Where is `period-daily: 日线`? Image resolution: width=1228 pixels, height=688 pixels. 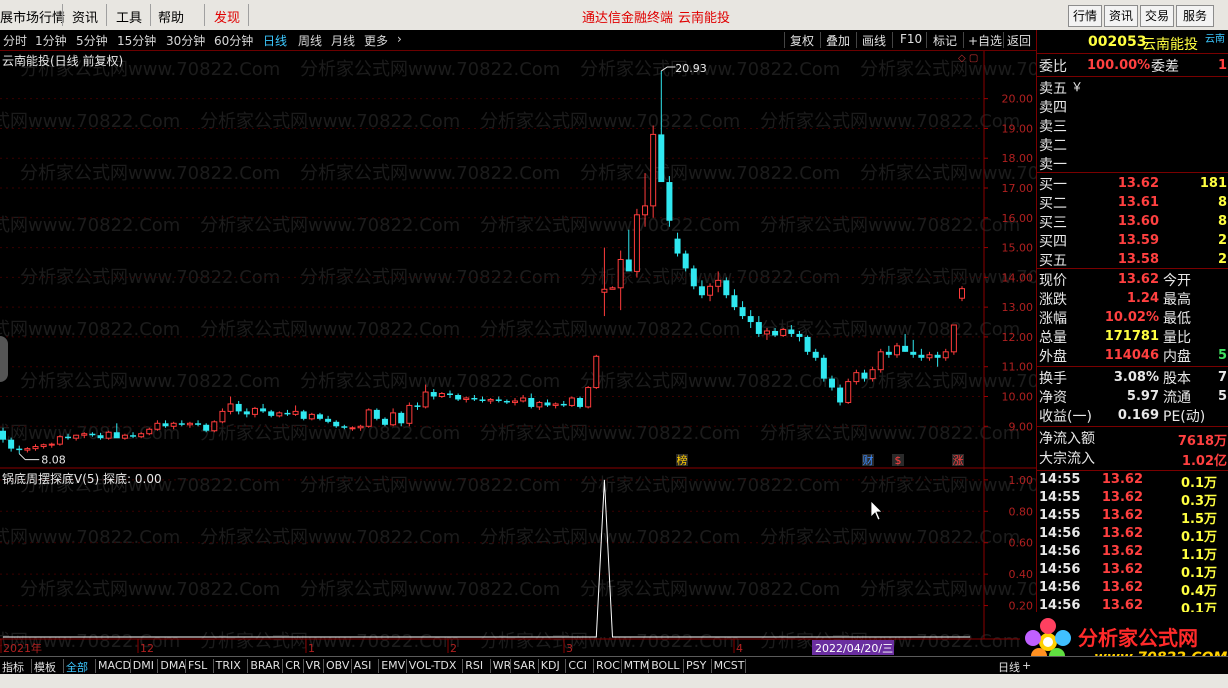
period-daily: 日线 is located at coordinates (275, 40).